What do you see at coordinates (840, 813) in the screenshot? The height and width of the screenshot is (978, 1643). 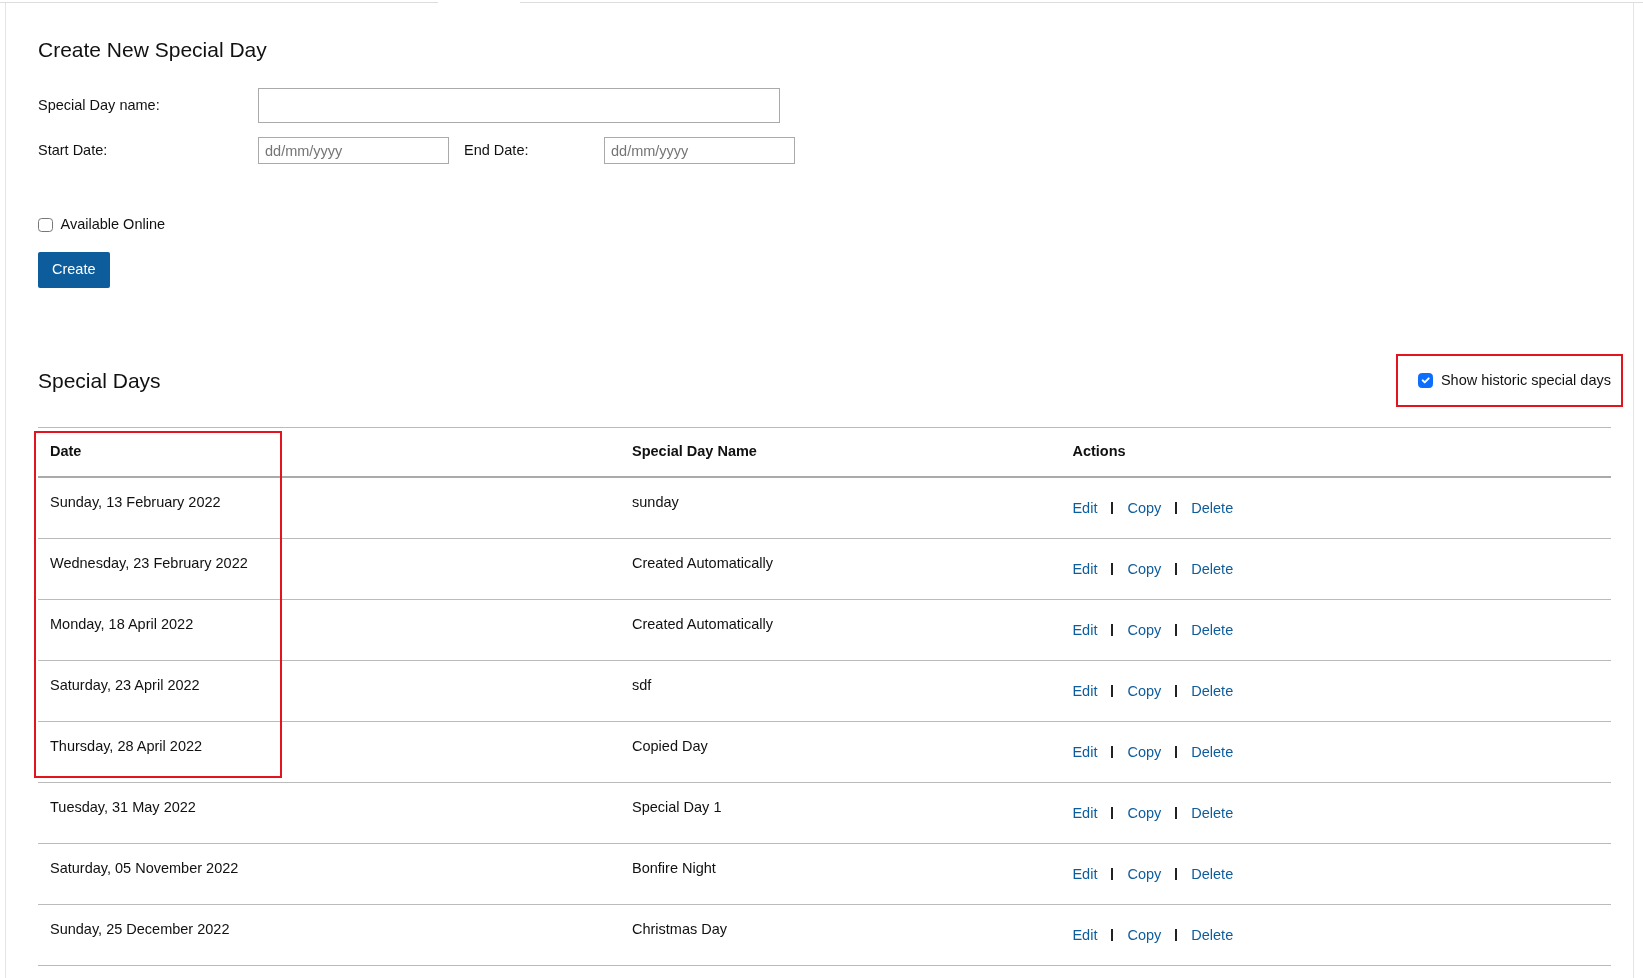 I see `name-cell: Special Day 1` at bounding box center [840, 813].